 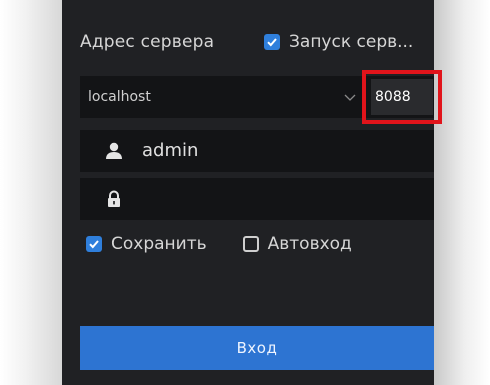 I want to click on port-input, so click(x=402, y=97).